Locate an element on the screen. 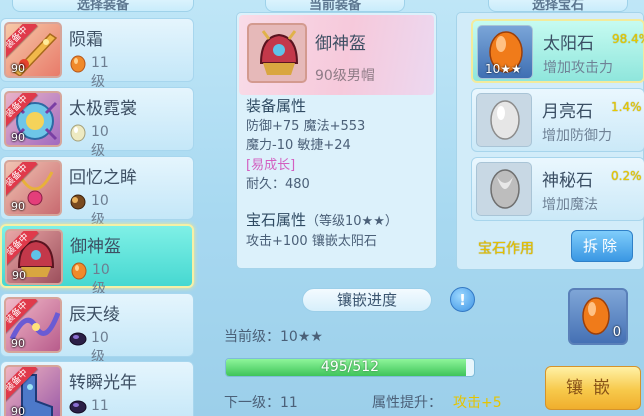  gem-effect: 增加攻击力 is located at coordinates (578, 68).